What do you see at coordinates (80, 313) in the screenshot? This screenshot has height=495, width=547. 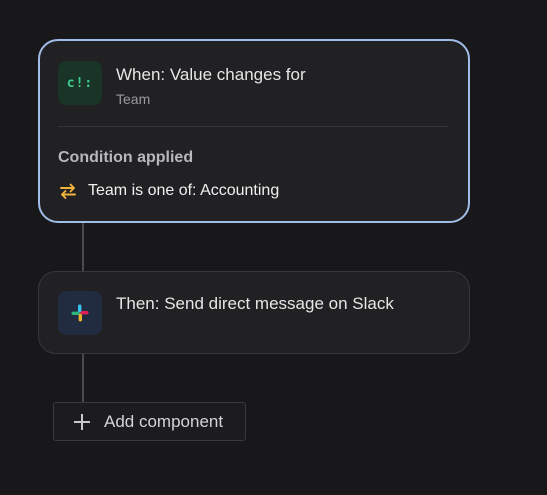 I see `slack-icon` at bounding box center [80, 313].